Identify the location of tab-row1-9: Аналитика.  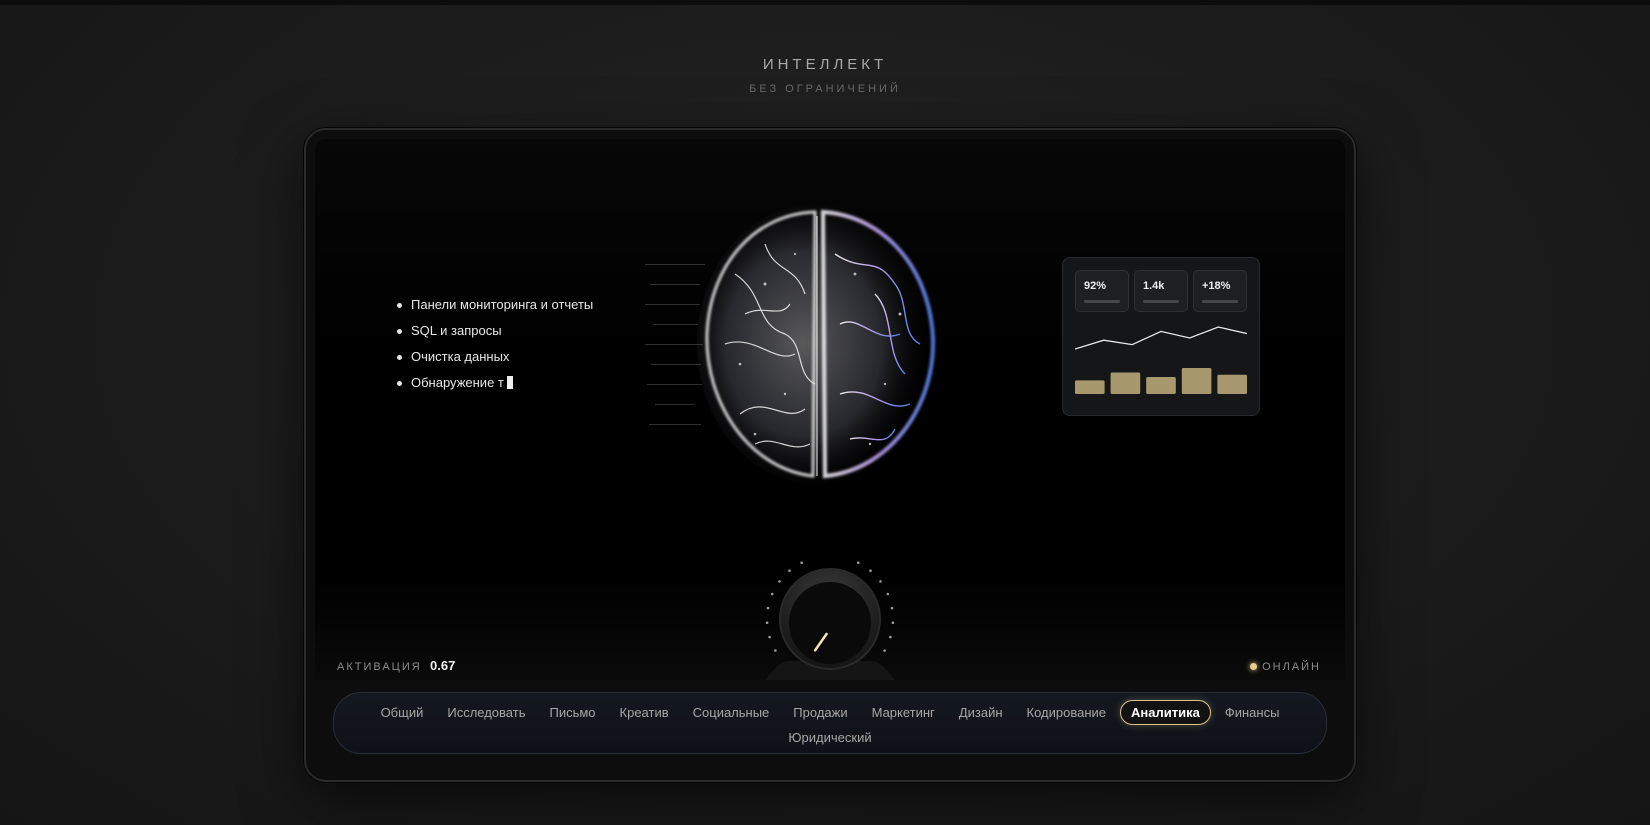
(1165, 712).